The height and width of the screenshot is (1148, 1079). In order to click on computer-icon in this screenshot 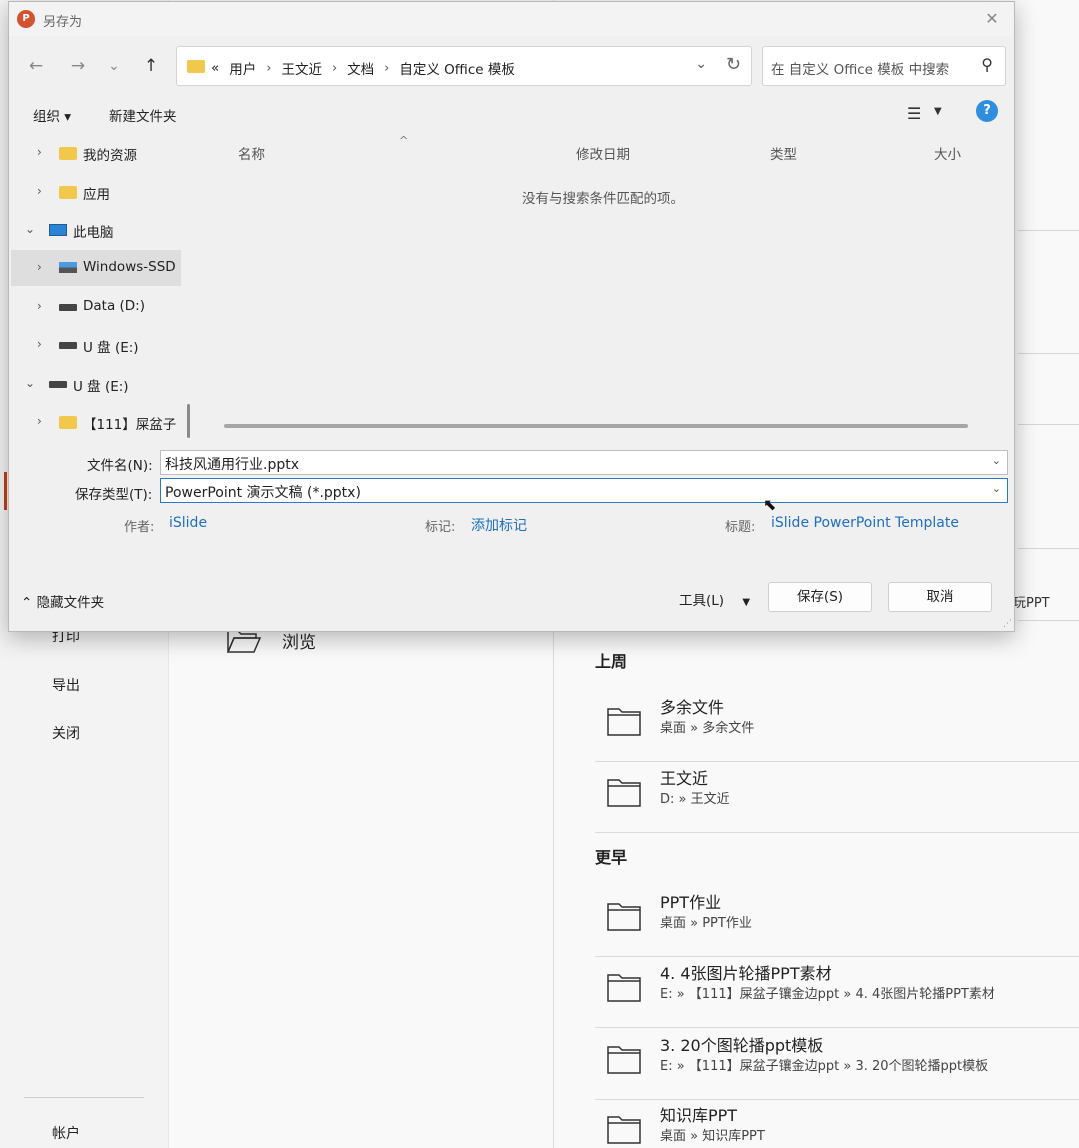, I will do `click(58, 230)`.